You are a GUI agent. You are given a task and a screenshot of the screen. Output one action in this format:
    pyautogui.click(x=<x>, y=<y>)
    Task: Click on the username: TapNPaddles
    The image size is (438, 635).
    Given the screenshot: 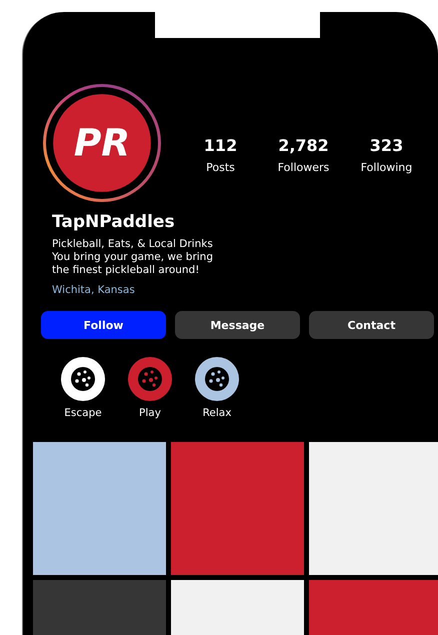 What is the action you would take?
    pyautogui.click(x=114, y=222)
    